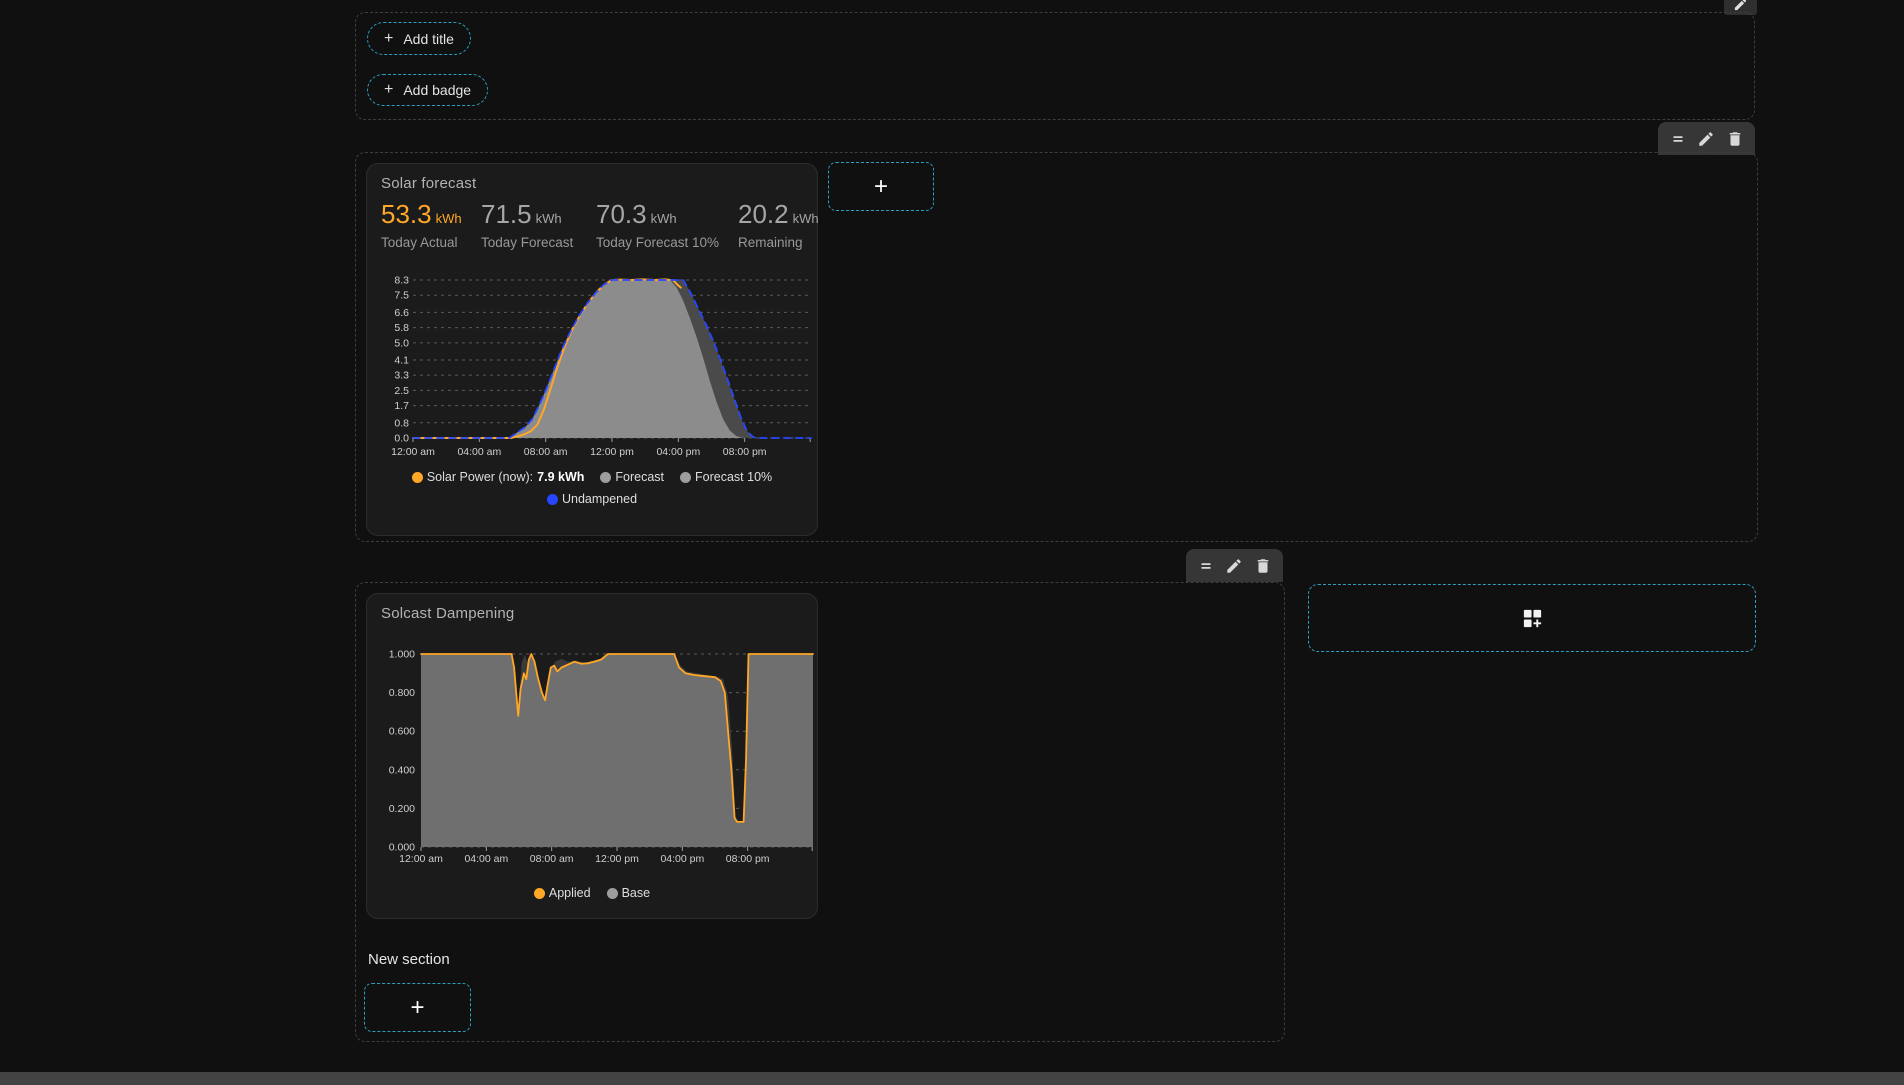 The width and height of the screenshot is (1904, 1085). I want to click on legend-label: Applied, so click(569, 893).